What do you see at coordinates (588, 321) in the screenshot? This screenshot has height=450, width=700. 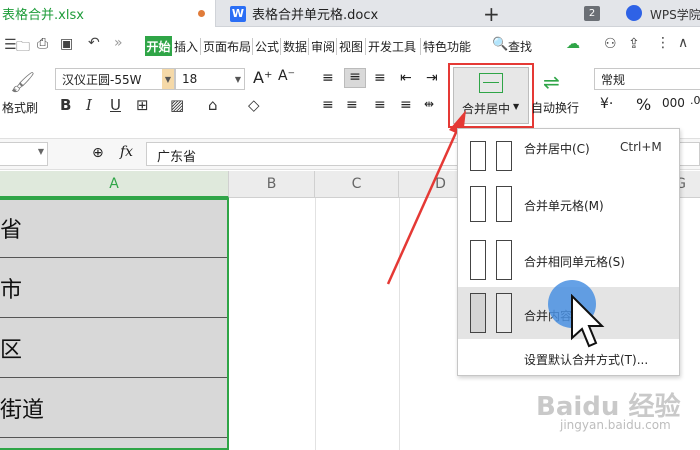 I see `mouse-cursor-icon` at bounding box center [588, 321].